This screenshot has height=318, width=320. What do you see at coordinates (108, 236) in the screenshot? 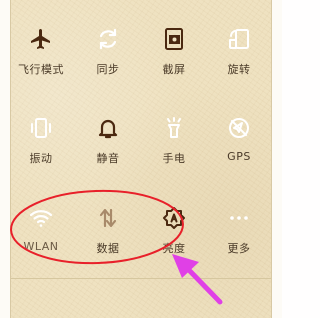
I see `toggle-mobile-data: 数据` at bounding box center [108, 236].